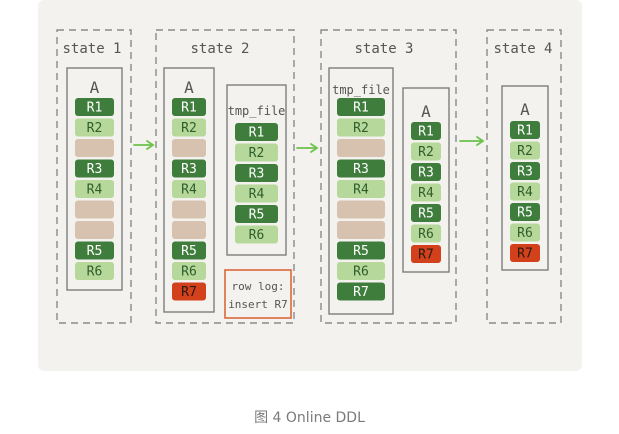  Describe the element at coordinates (522, 49) in the screenshot. I see `state-label-4: state 4` at that location.